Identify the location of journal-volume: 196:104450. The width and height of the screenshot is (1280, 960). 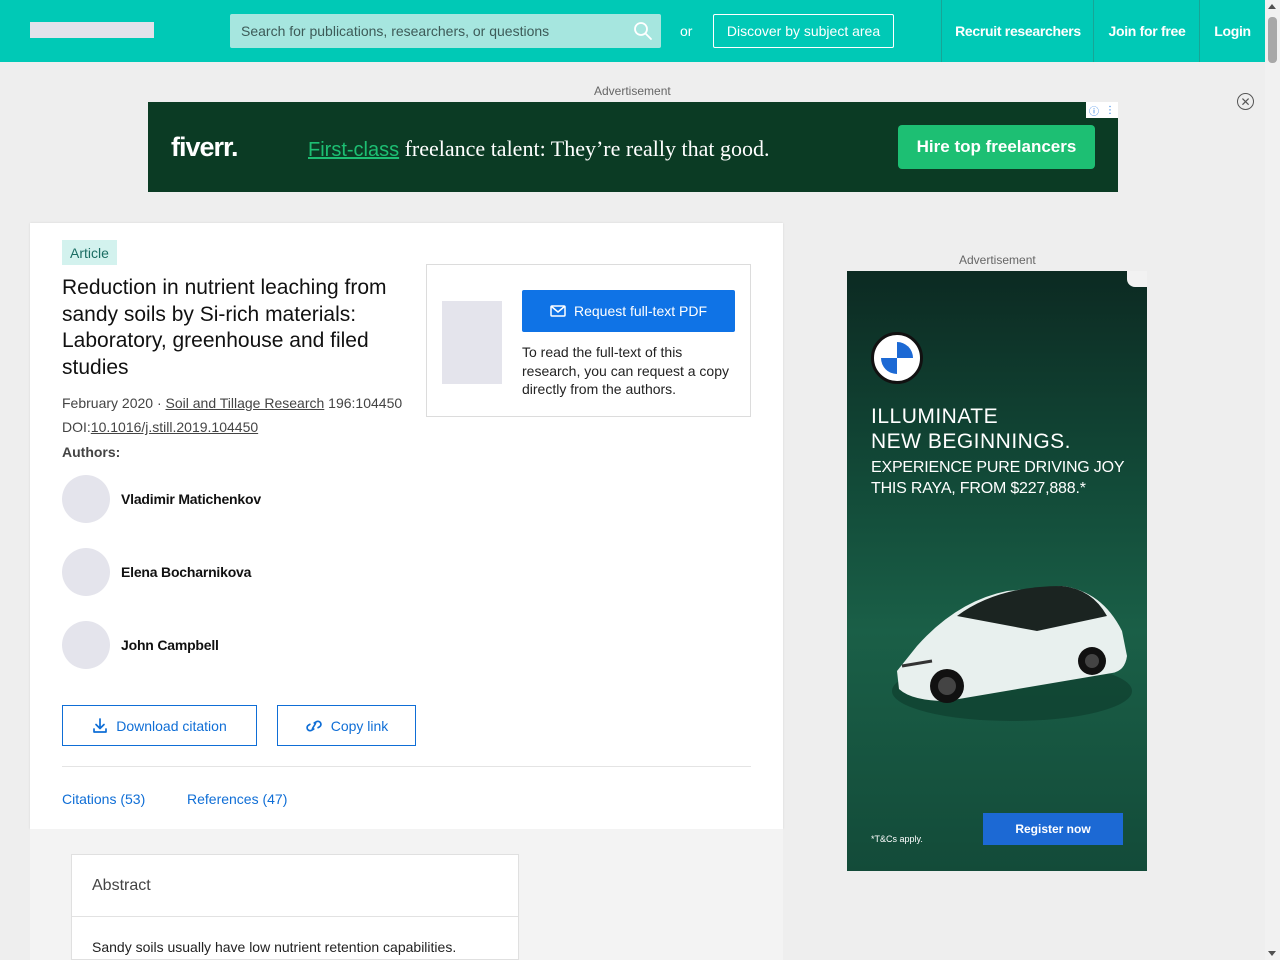
(363, 403).